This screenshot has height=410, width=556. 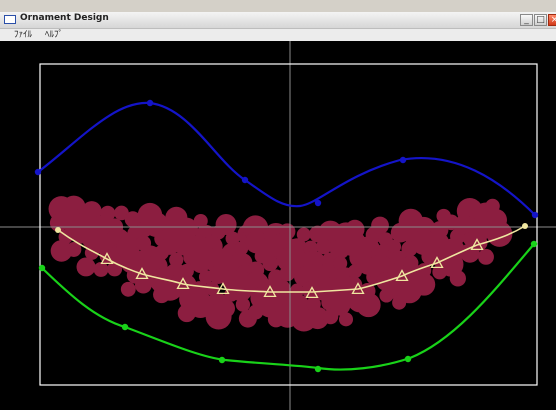 What do you see at coordinates (526, 20) in the screenshot?
I see `minimize-button: _` at bounding box center [526, 20].